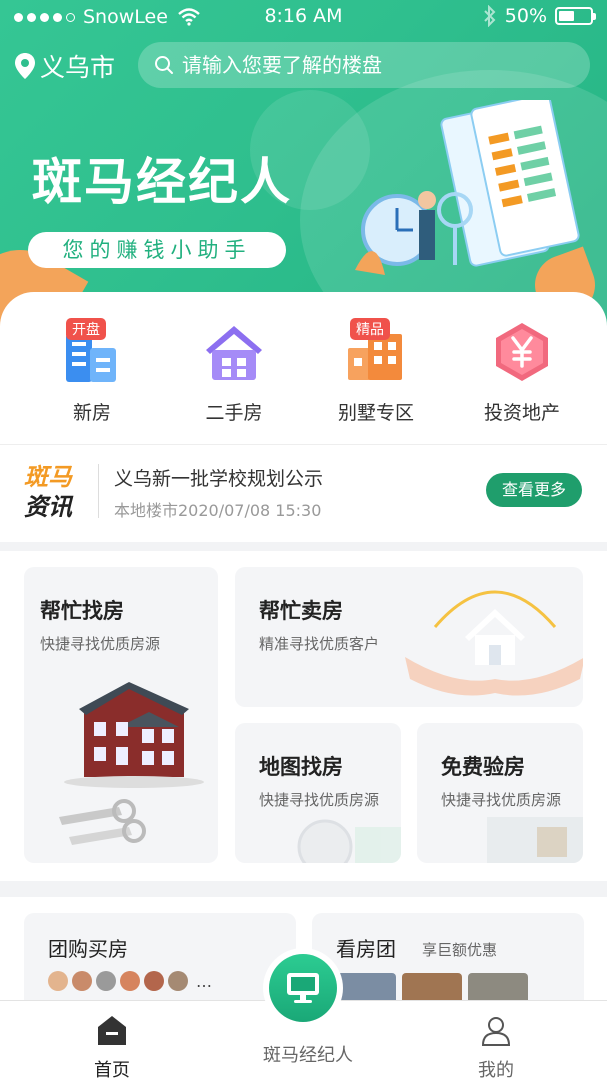 Image resolution: width=607 pixels, height=1080 pixels. What do you see at coordinates (25, 66) in the screenshot?
I see `location-pin-icon` at bounding box center [25, 66].